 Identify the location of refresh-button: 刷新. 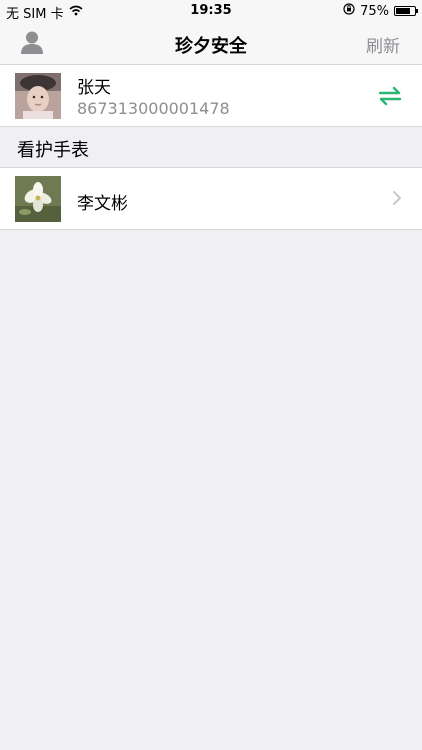
(383, 44).